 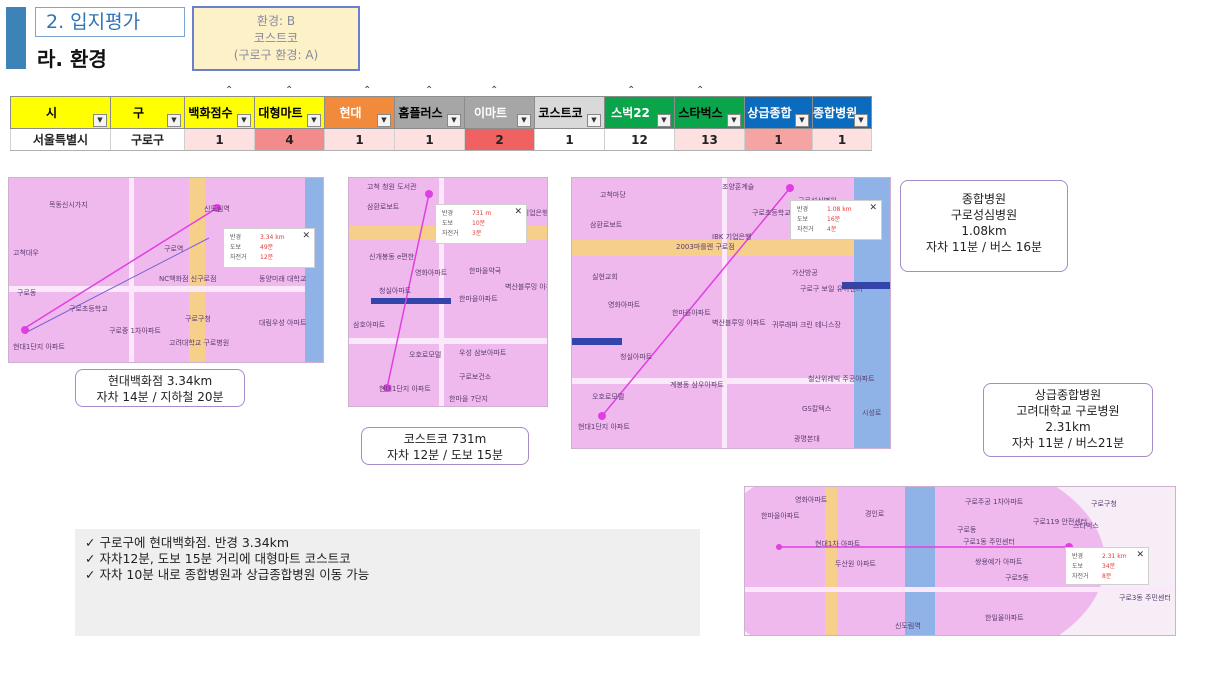 What do you see at coordinates (485, 271) in the screenshot?
I see `map-label: 한마을약국` at bounding box center [485, 271].